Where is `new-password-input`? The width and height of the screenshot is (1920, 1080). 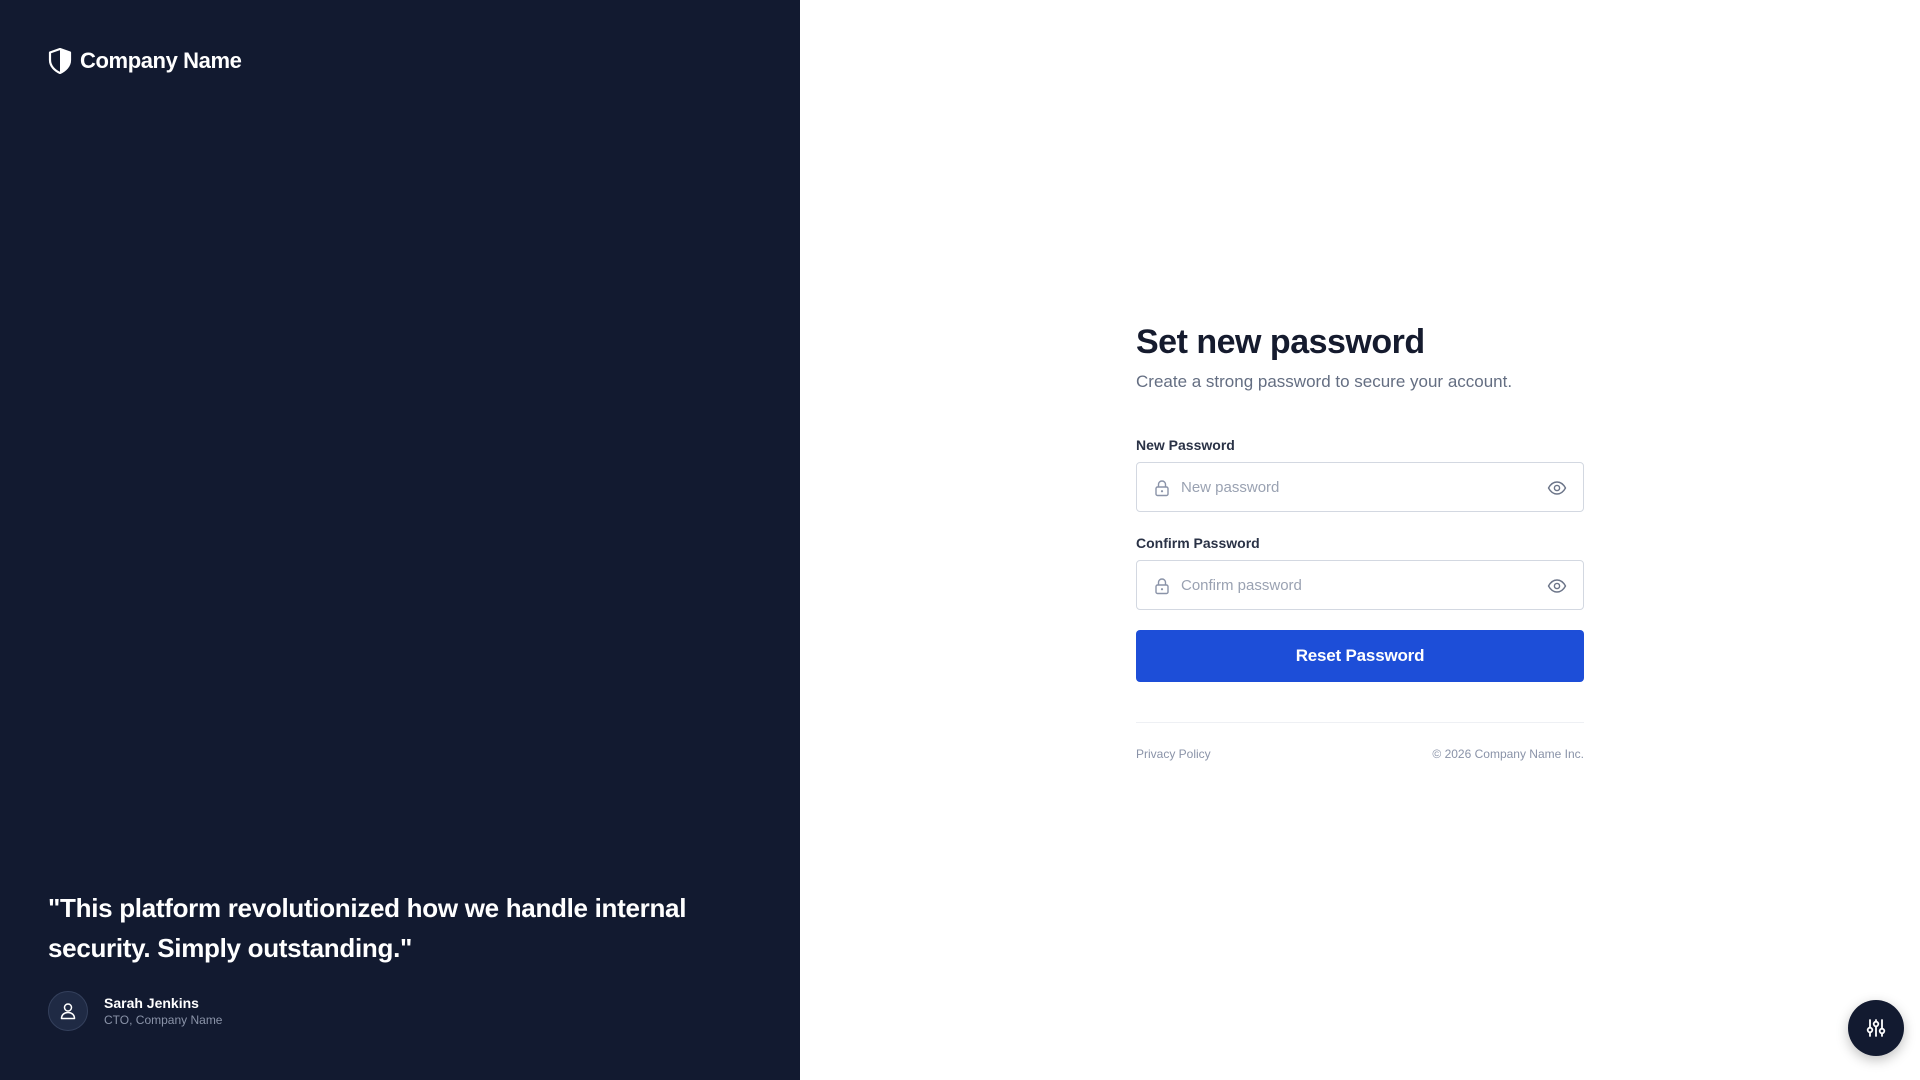
new-password-input is located at coordinates (1360, 487).